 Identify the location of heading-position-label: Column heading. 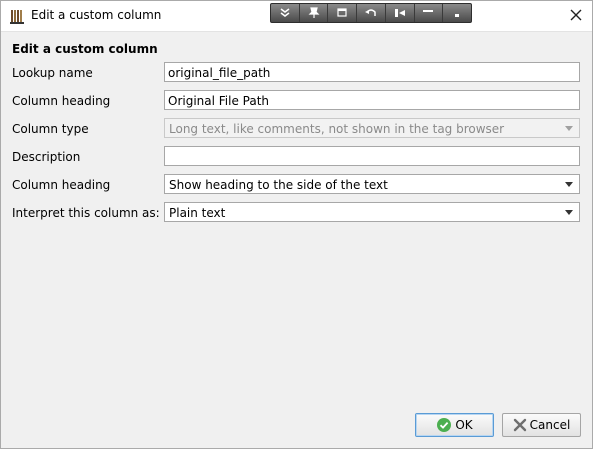
(61, 185).